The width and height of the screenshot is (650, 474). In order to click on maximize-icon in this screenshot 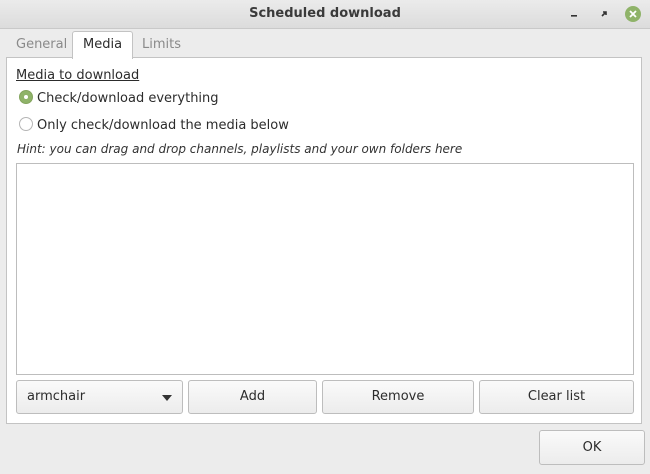, I will do `click(604, 14)`.